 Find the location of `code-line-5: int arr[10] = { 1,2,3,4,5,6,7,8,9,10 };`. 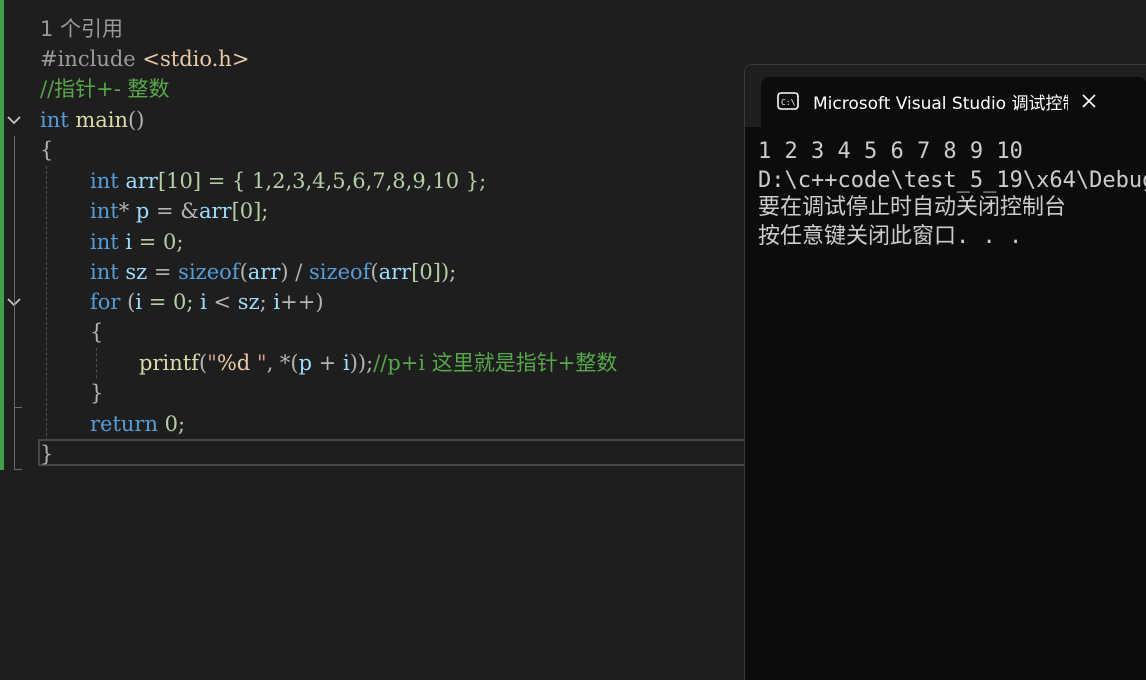

code-line-5: int arr[10] = { 1,2,3,4,5,6,7,8,9,10 }; is located at coordinates (288, 181).